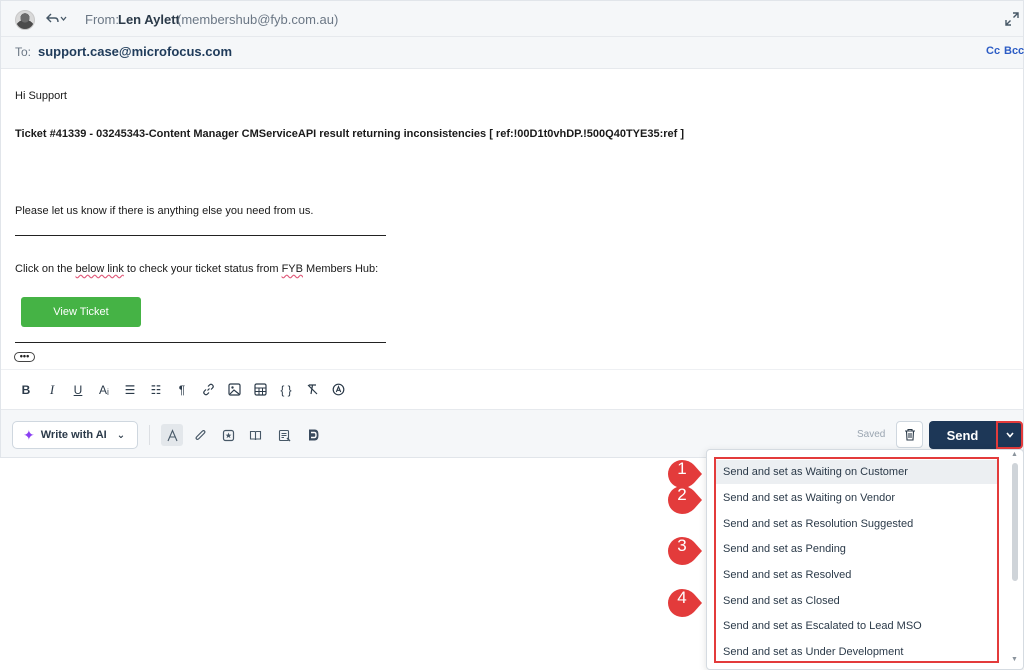  What do you see at coordinates (292, 269) in the screenshot?
I see `fyb-text: FYB` at bounding box center [292, 269].